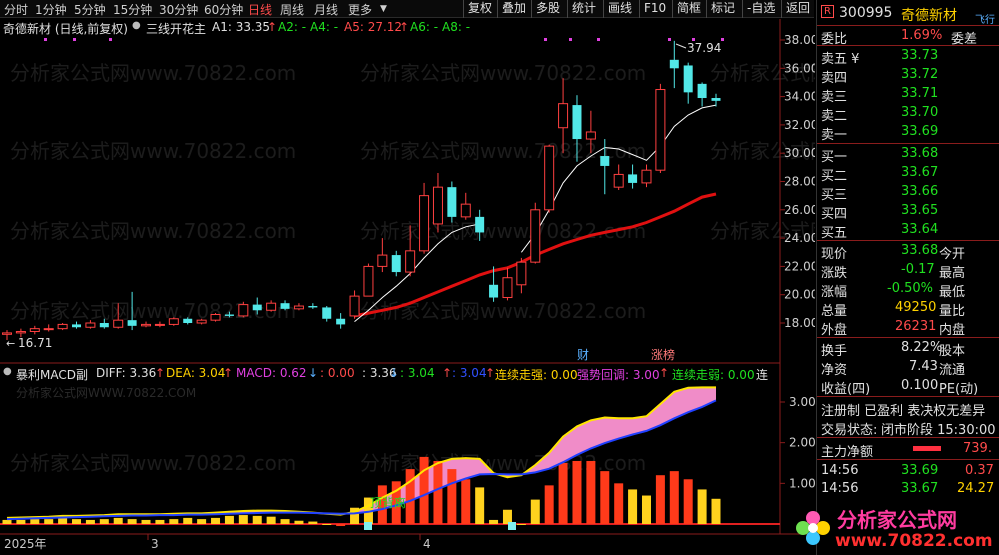 The height and width of the screenshot is (555, 999). I want to click on stock-code: 300995, so click(866, 13).